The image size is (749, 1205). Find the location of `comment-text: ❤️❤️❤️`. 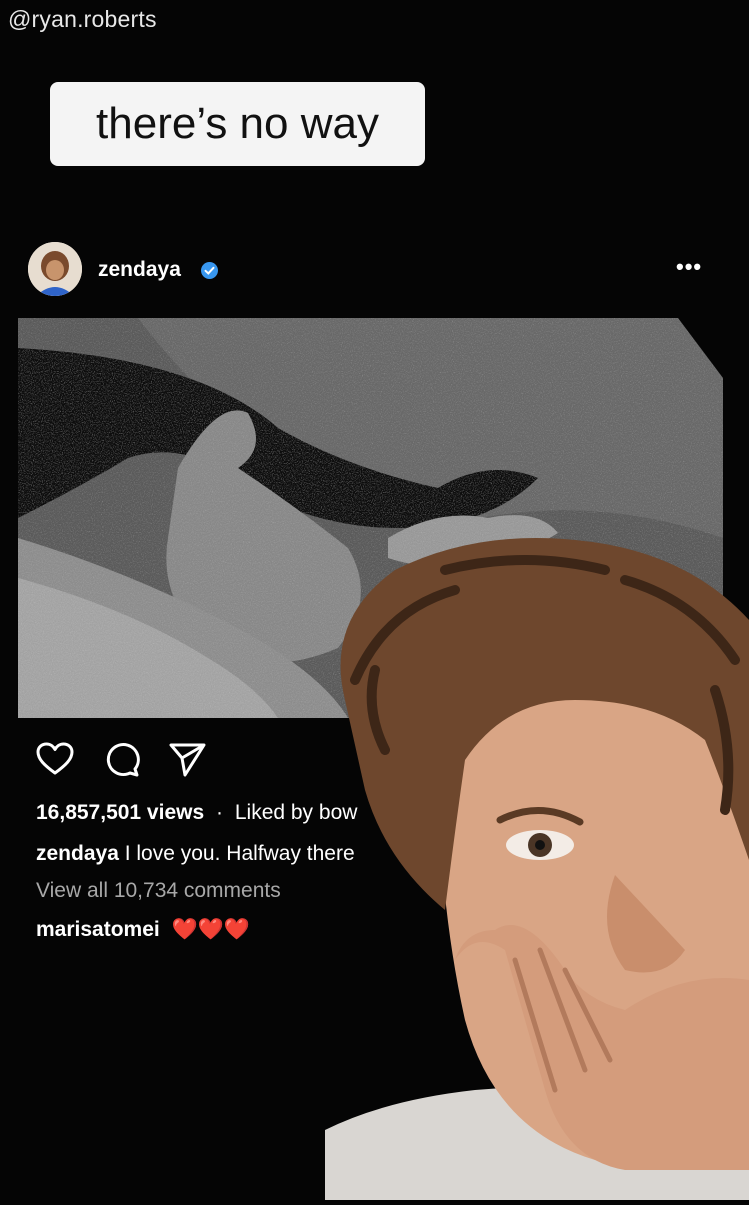

comment-text: ❤️❤️❤️ is located at coordinates (211, 929).